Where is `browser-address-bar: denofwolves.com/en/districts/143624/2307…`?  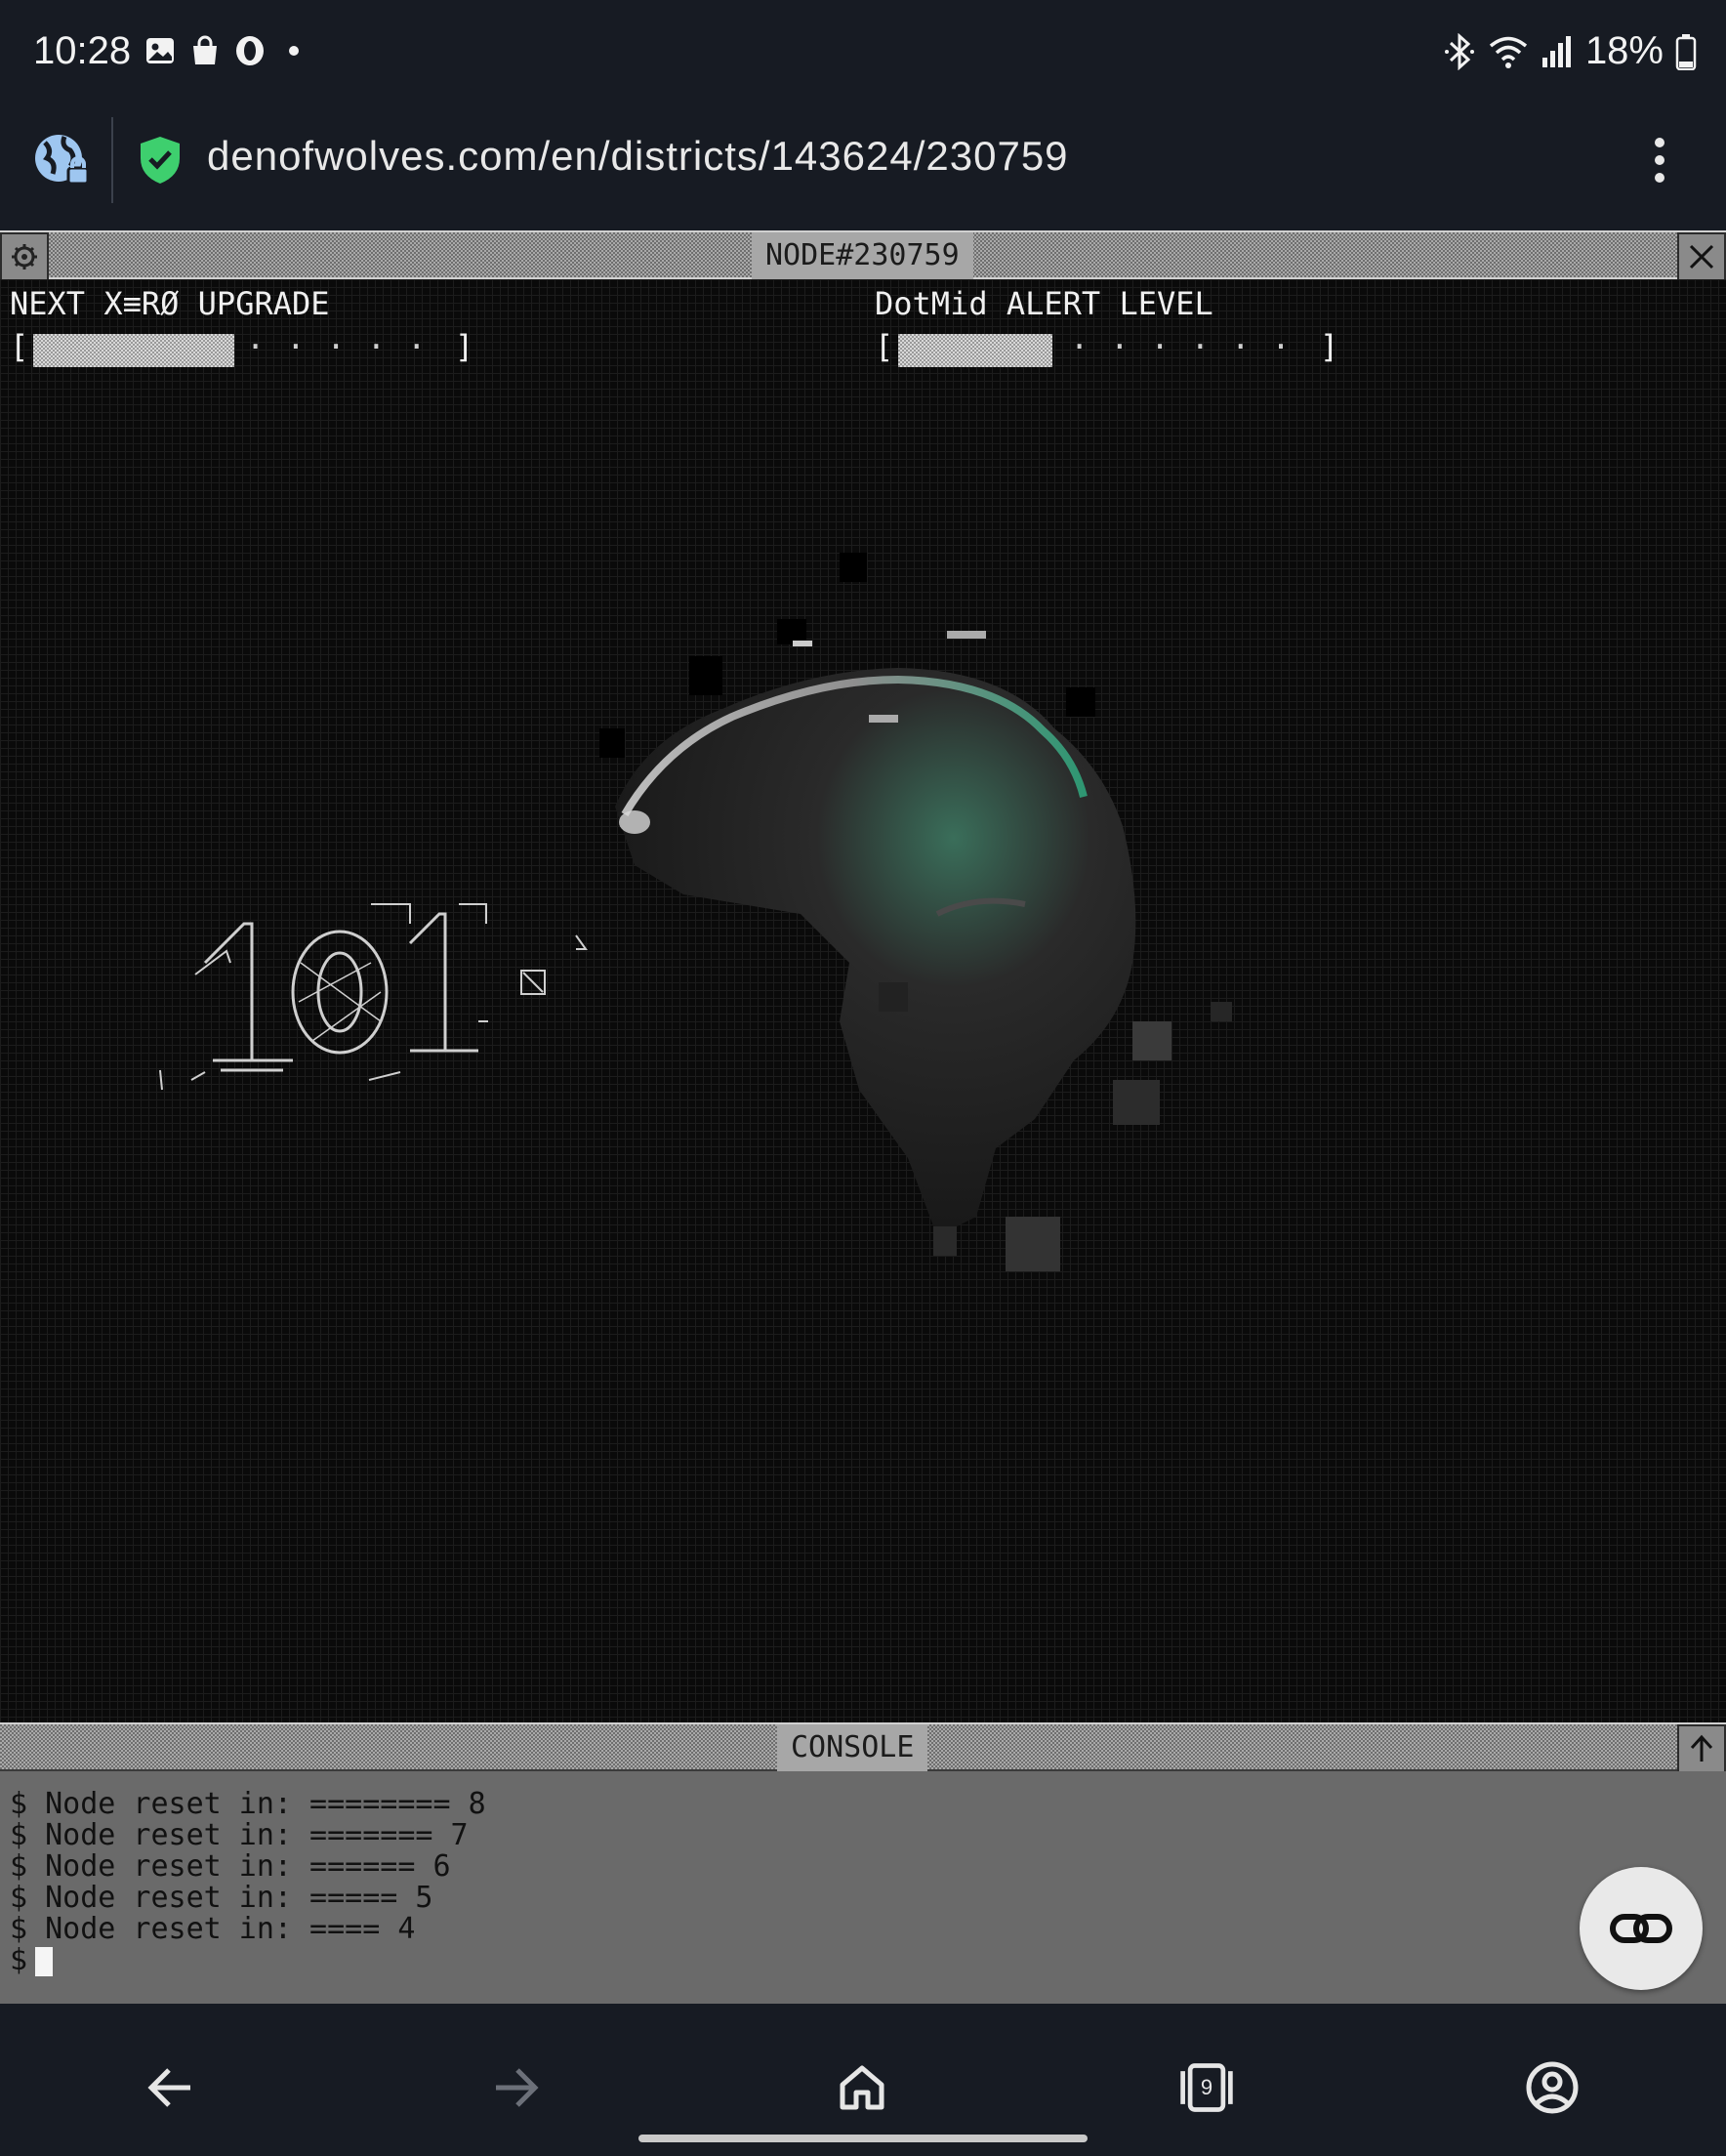
browser-address-bar: denofwolves.com/en/districts/143624/2307… is located at coordinates (863, 170).